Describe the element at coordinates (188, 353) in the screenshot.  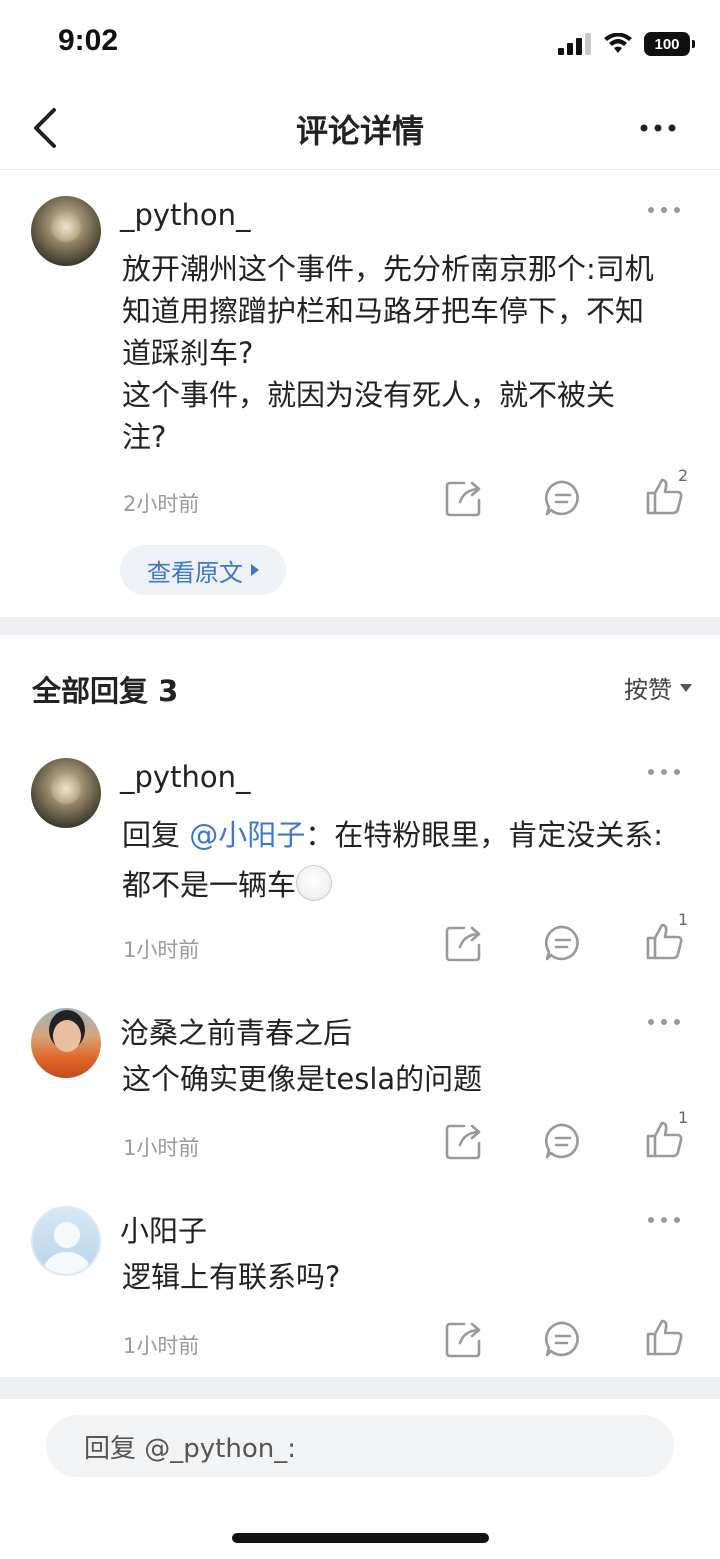
I see `comment-line: 道踩刹车?` at that location.